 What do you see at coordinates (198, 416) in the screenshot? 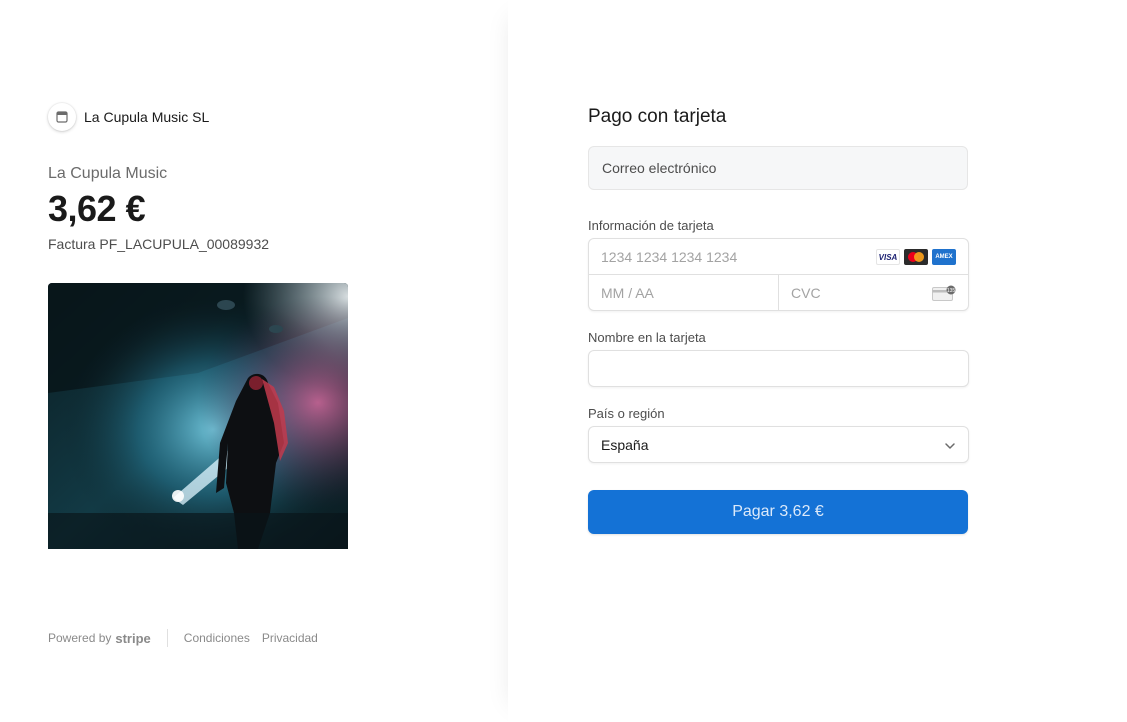
I see `product-image` at bounding box center [198, 416].